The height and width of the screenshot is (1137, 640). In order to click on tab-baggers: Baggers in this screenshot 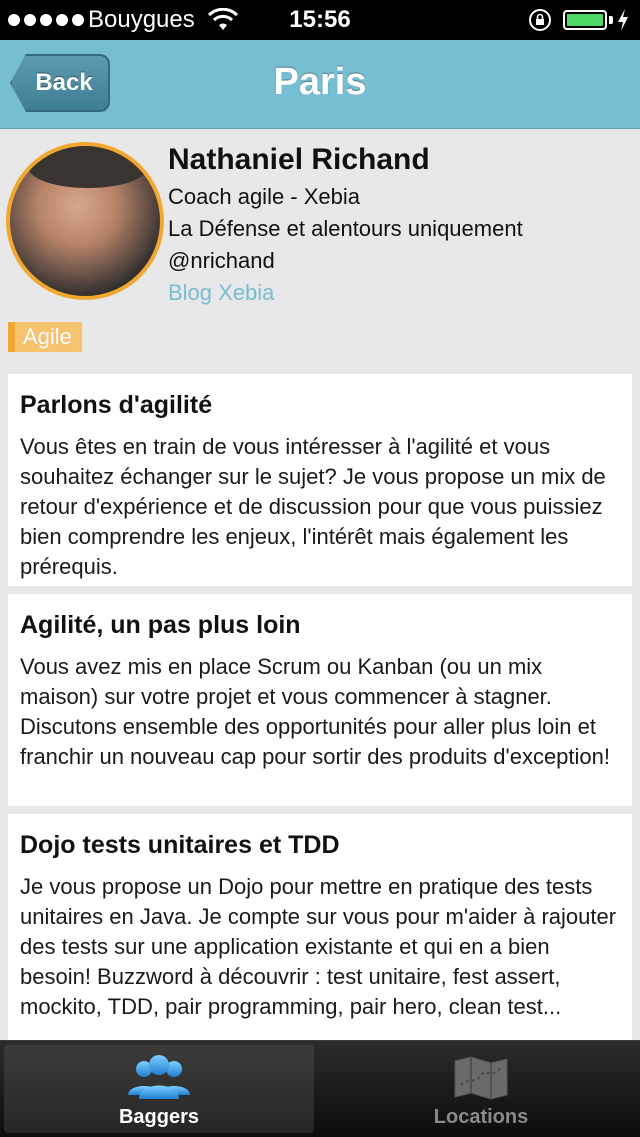, I will do `click(159, 1089)`.